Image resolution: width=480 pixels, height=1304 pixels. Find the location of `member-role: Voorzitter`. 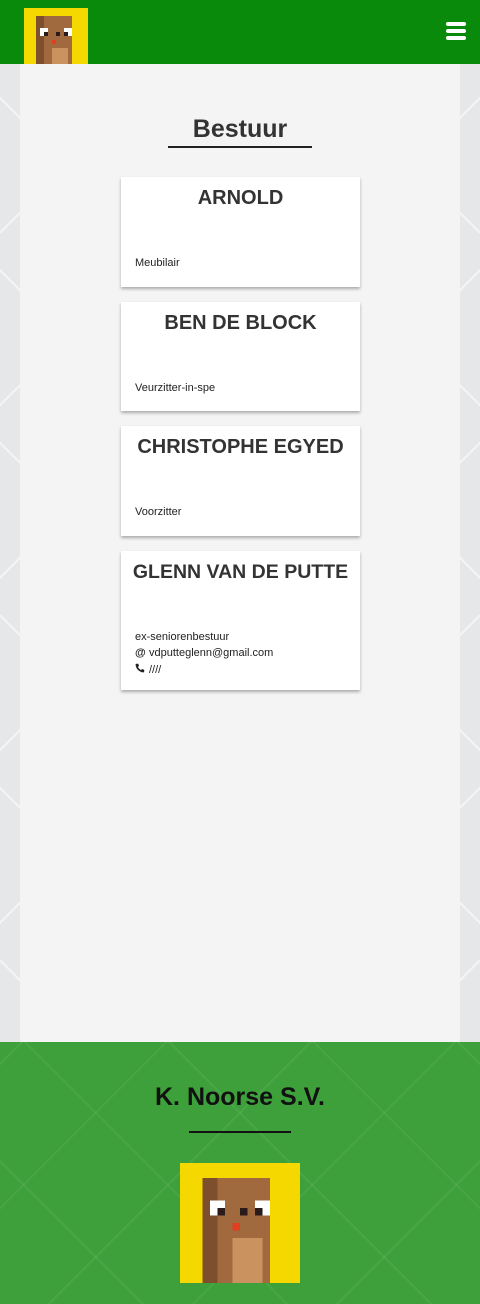

member-role: Voorzitter is located at coordinates (158, 512).